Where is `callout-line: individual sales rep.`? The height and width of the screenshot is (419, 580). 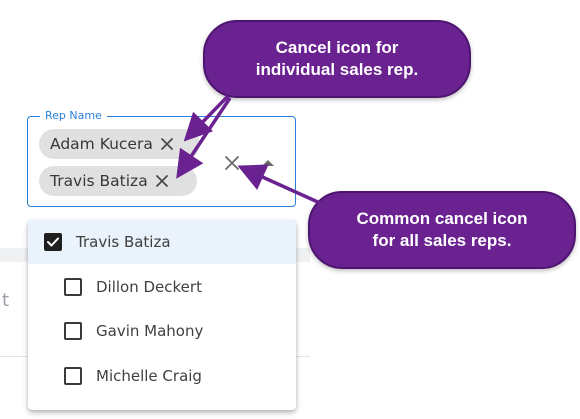 callout-line: individual sales rep. is located at coordinates (337, 69).